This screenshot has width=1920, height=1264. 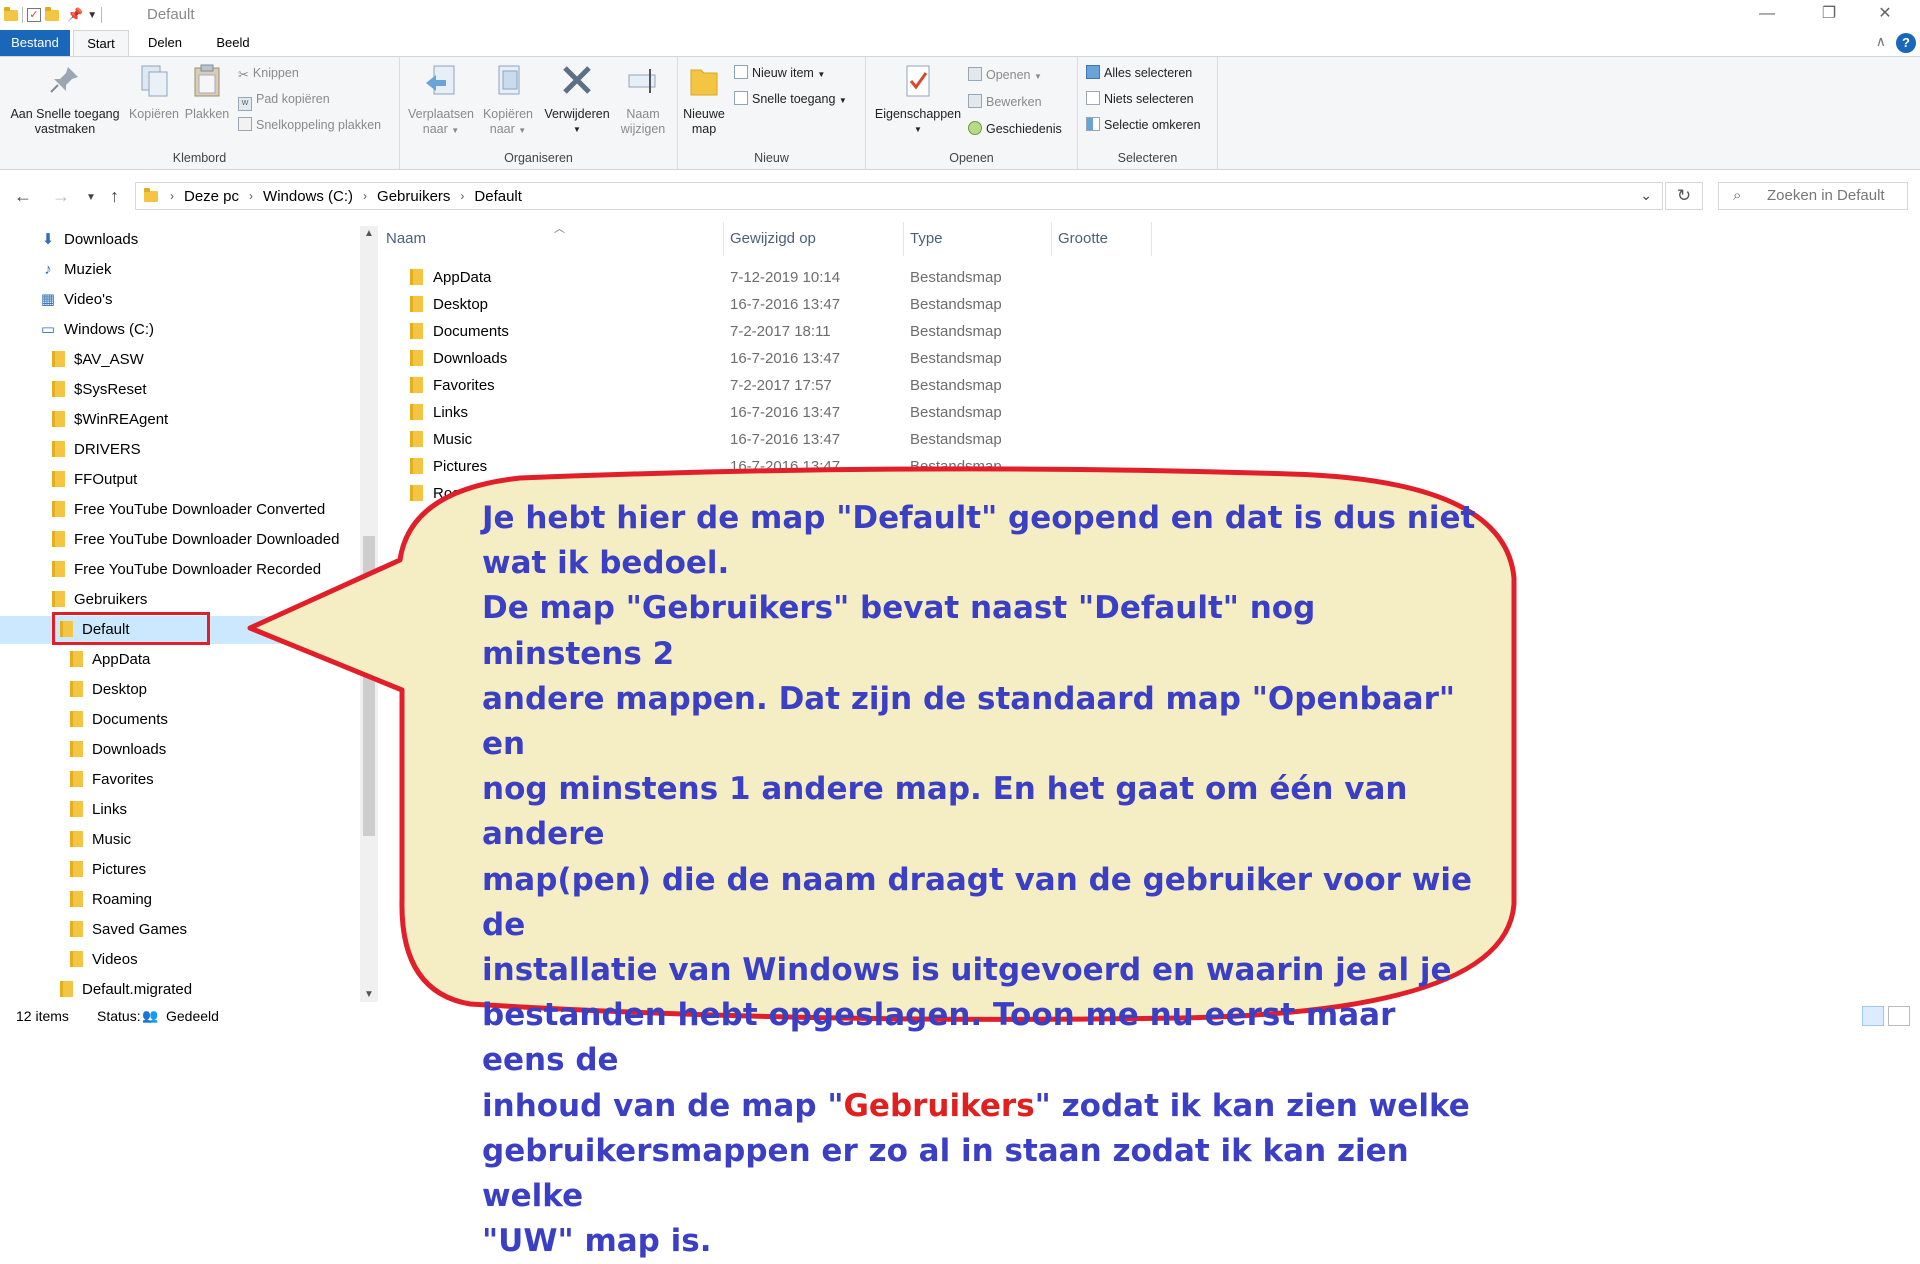 I want to click on forward-arrow-icon: →, so click(x=61, y=196).